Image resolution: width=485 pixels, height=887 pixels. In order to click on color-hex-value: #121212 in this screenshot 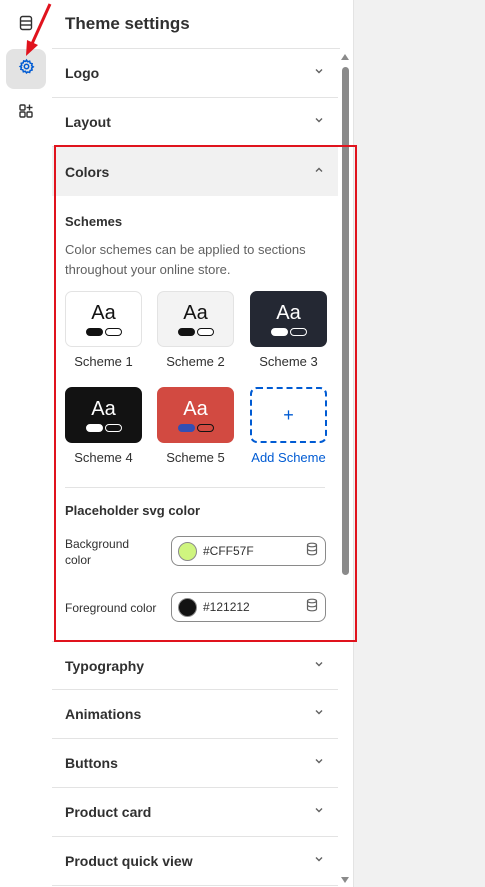, I will do `click(254, 607)`.